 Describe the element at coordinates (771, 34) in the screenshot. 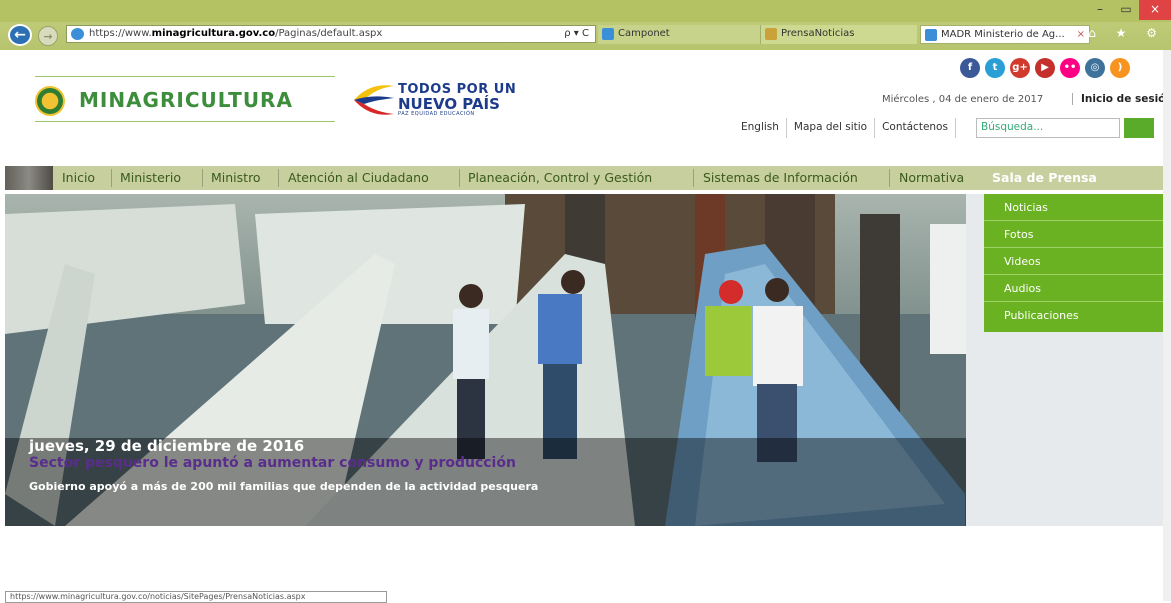

I see `seal-icon` at that location.